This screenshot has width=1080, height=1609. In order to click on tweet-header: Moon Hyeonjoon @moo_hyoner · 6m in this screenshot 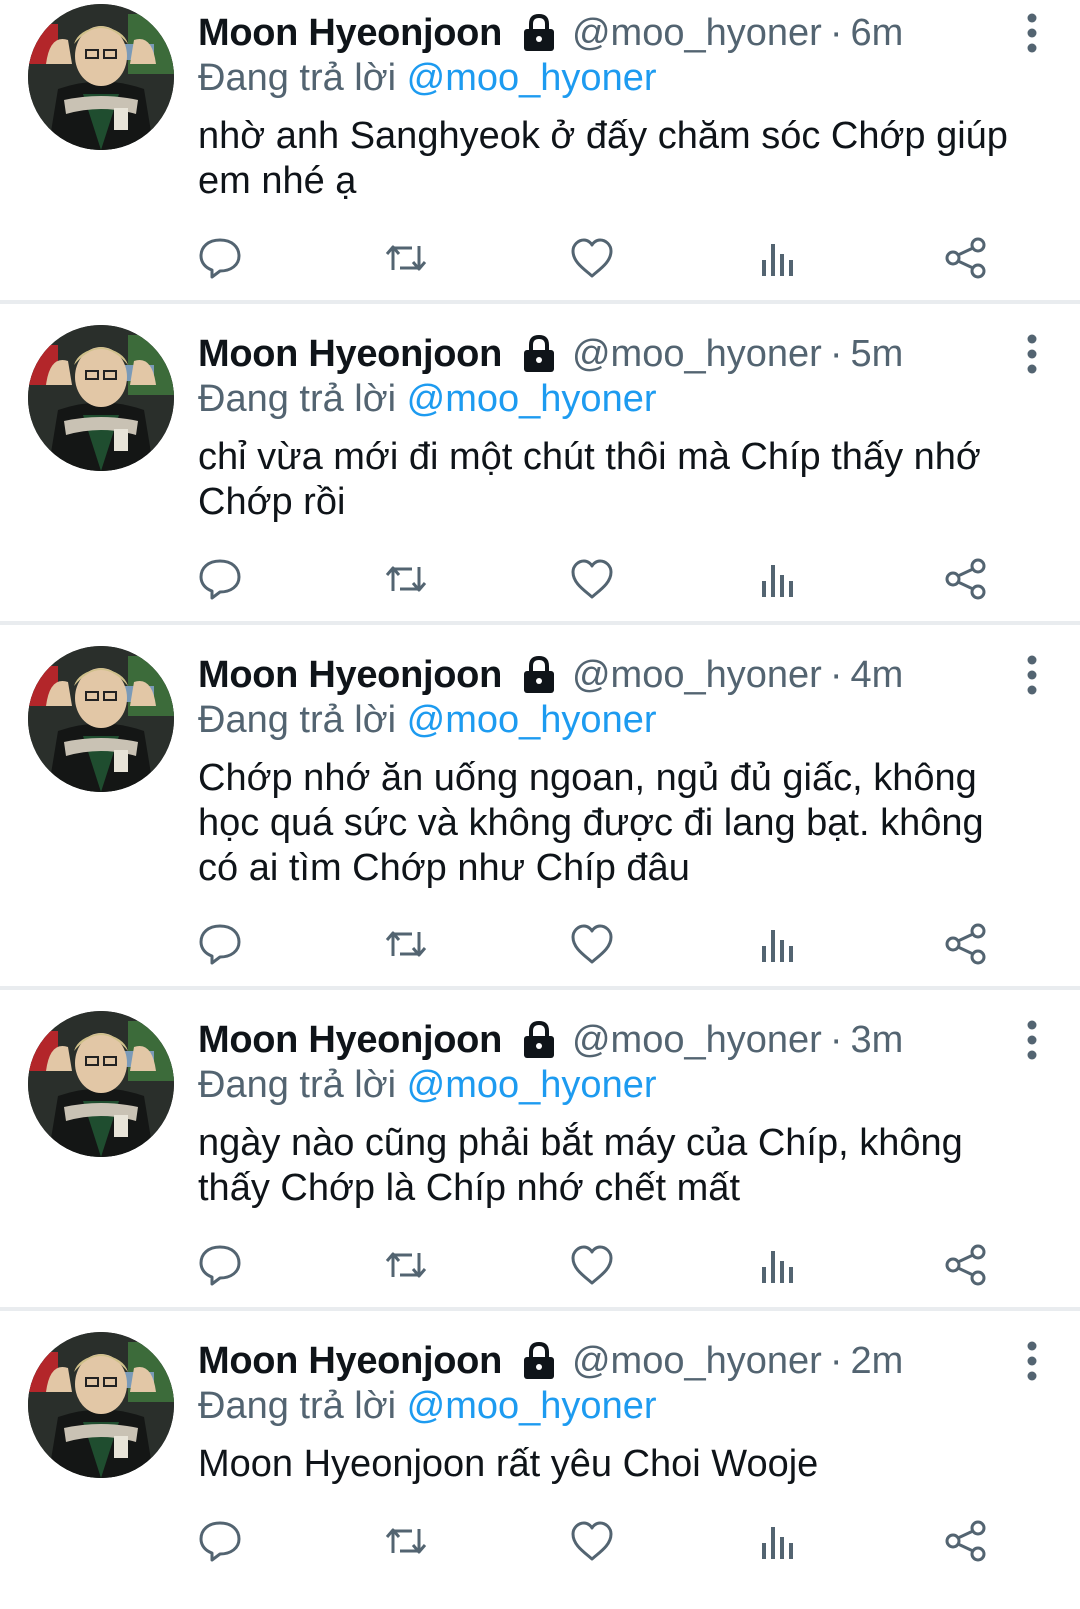, I will do `click(550, 33)`.